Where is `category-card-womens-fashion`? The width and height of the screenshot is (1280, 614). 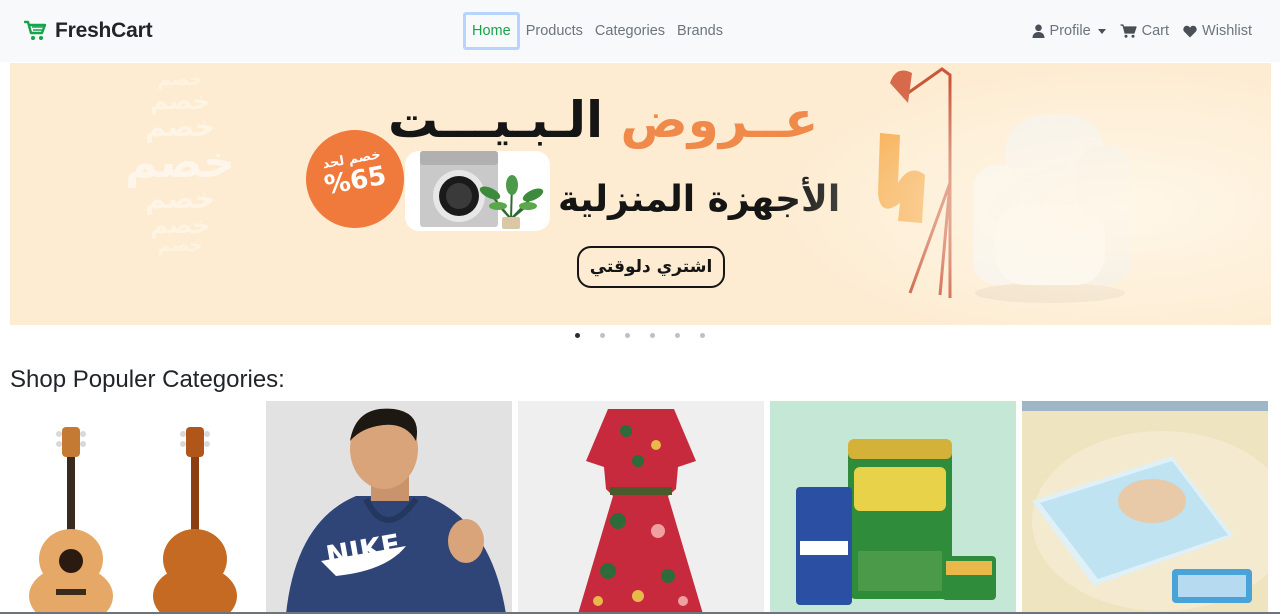 category-card-womens-fashion is located at coordinates (641, 507).